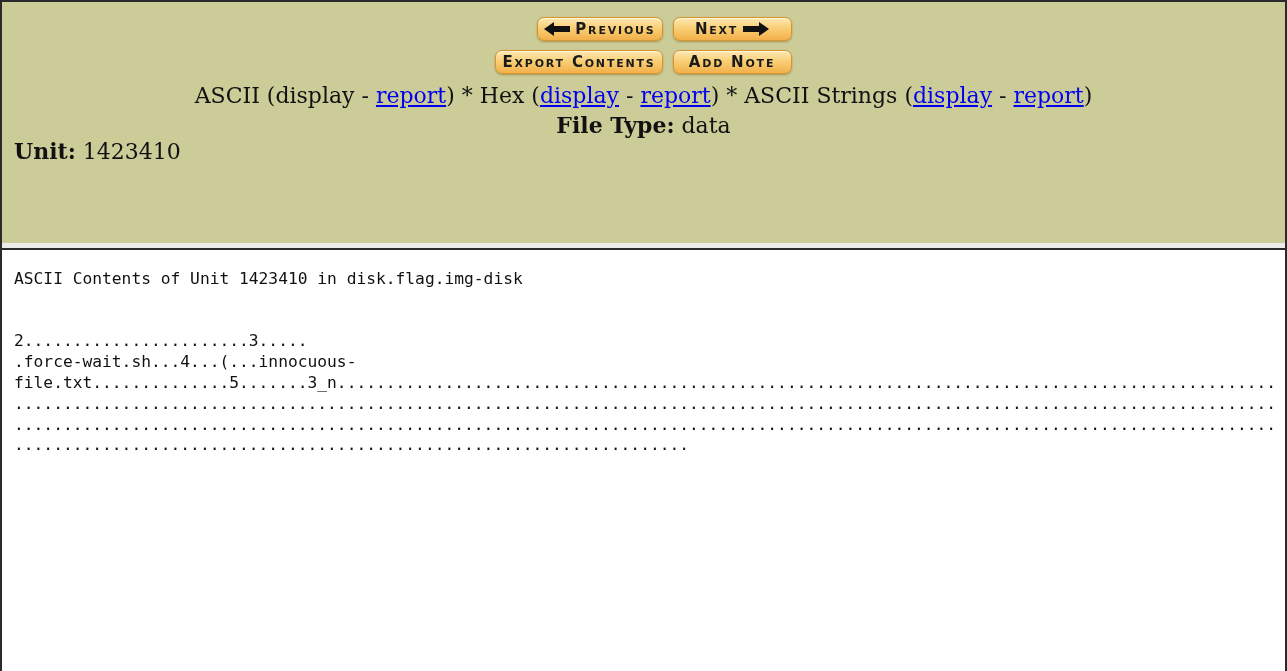 The image size is (1287, 671). I want to click on view-mode-line: ASCII (display - report) * Hex (display - report) * ASCII Strings (display - report), so click(643, 96).